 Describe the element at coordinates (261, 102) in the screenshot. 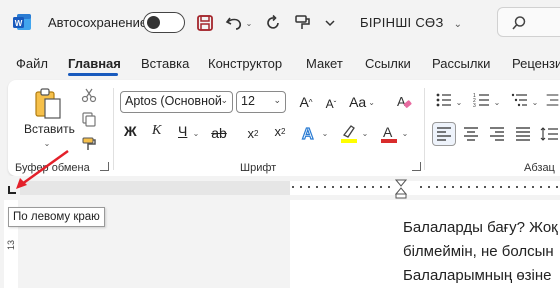

I see `font-size-combo: 12 ⌄` at that location.